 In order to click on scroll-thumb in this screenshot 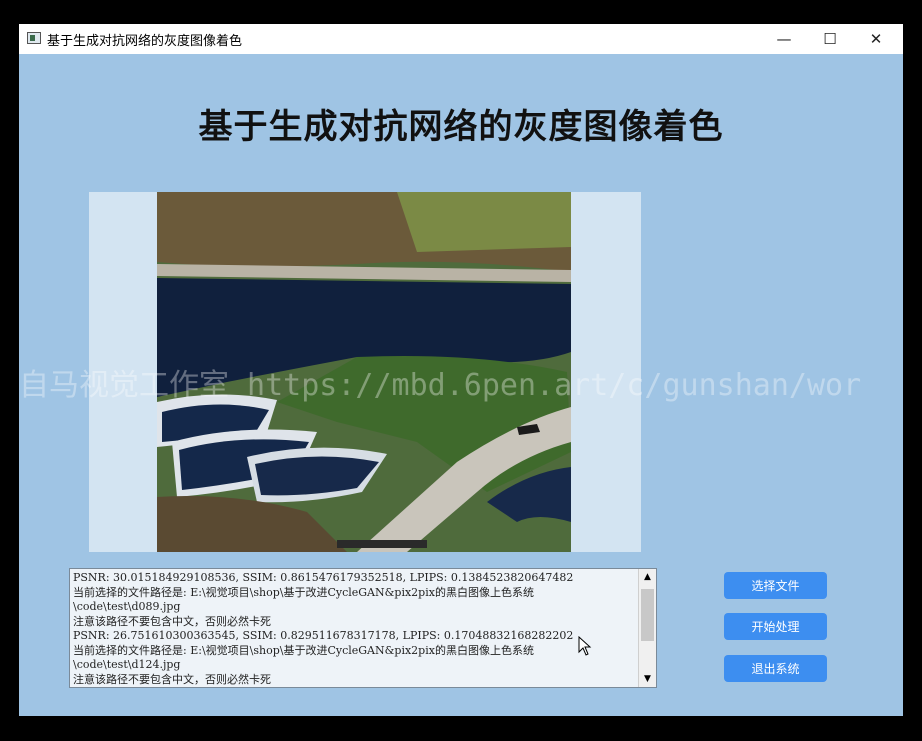, I will do `click(647, 615)`.